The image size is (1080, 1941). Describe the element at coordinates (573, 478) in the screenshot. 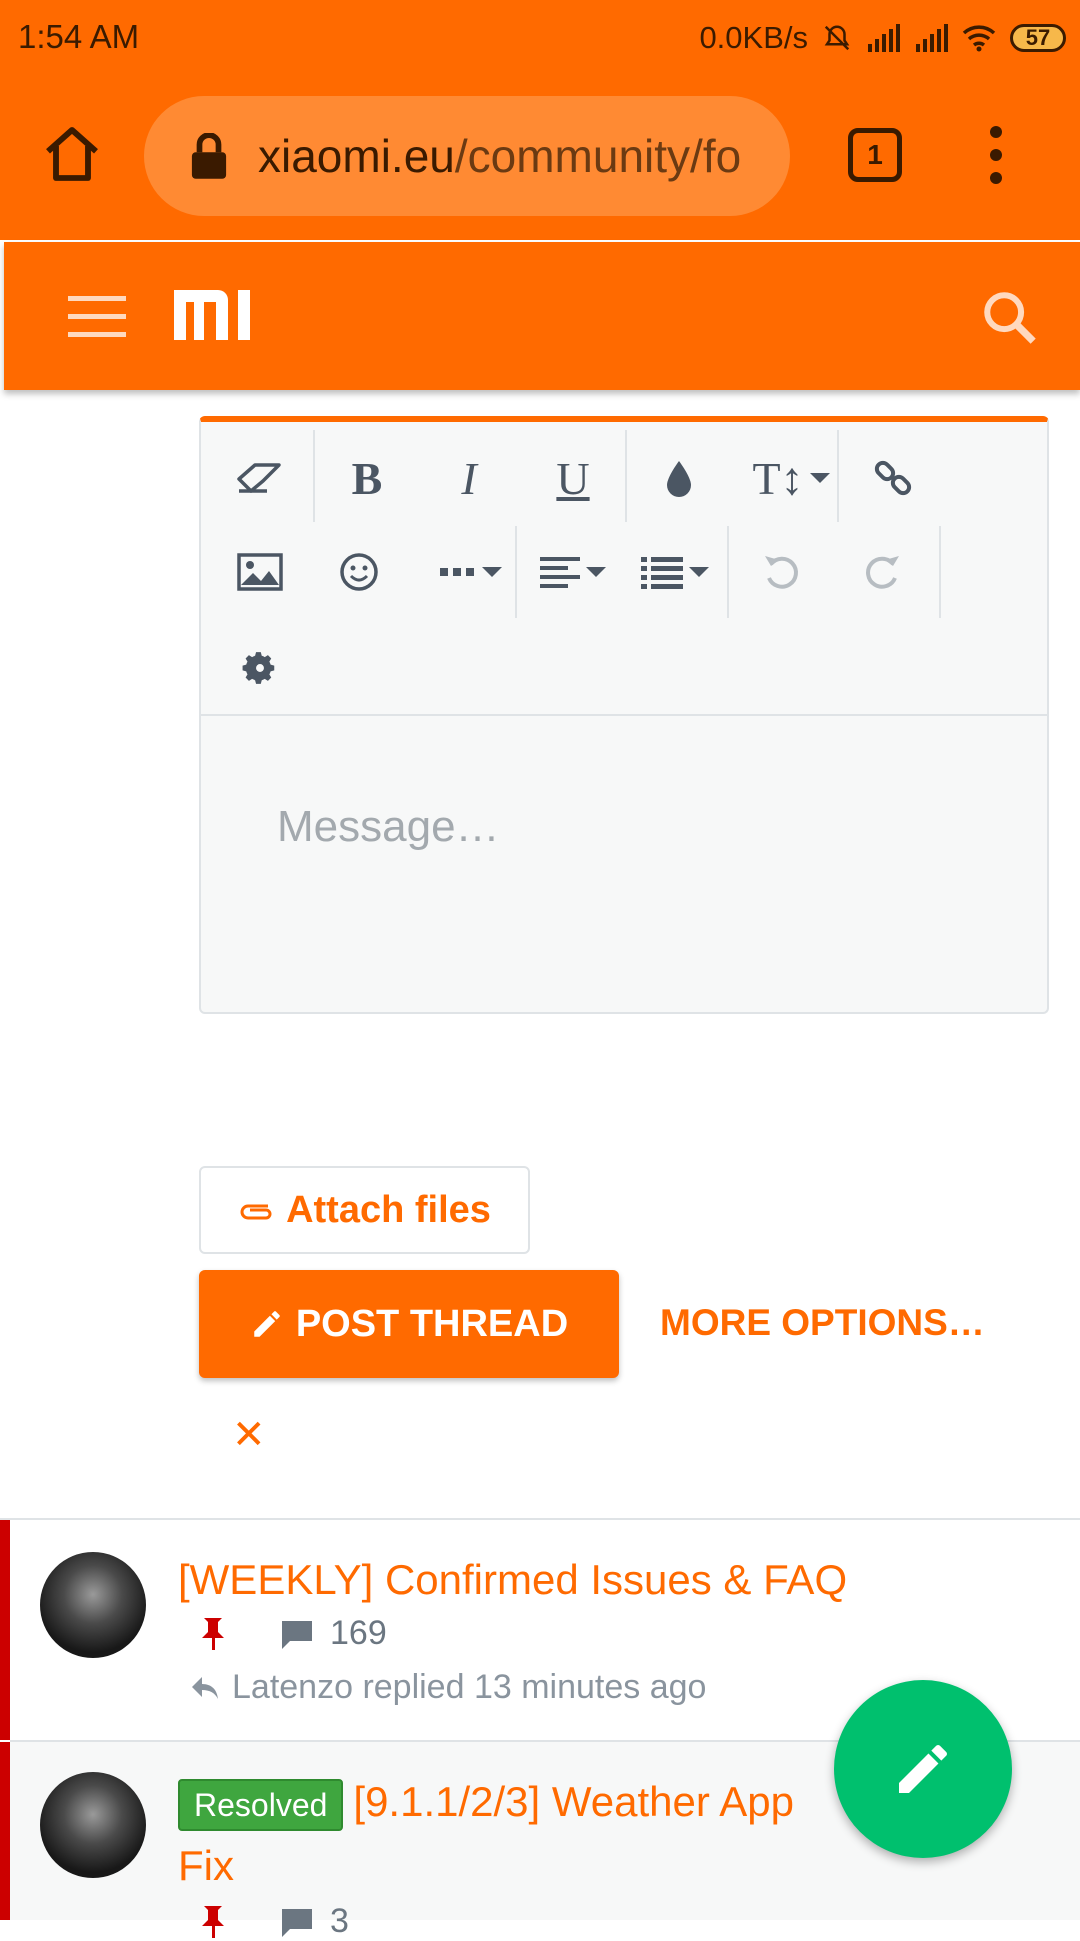

I see `underline-icon: U` at that location.